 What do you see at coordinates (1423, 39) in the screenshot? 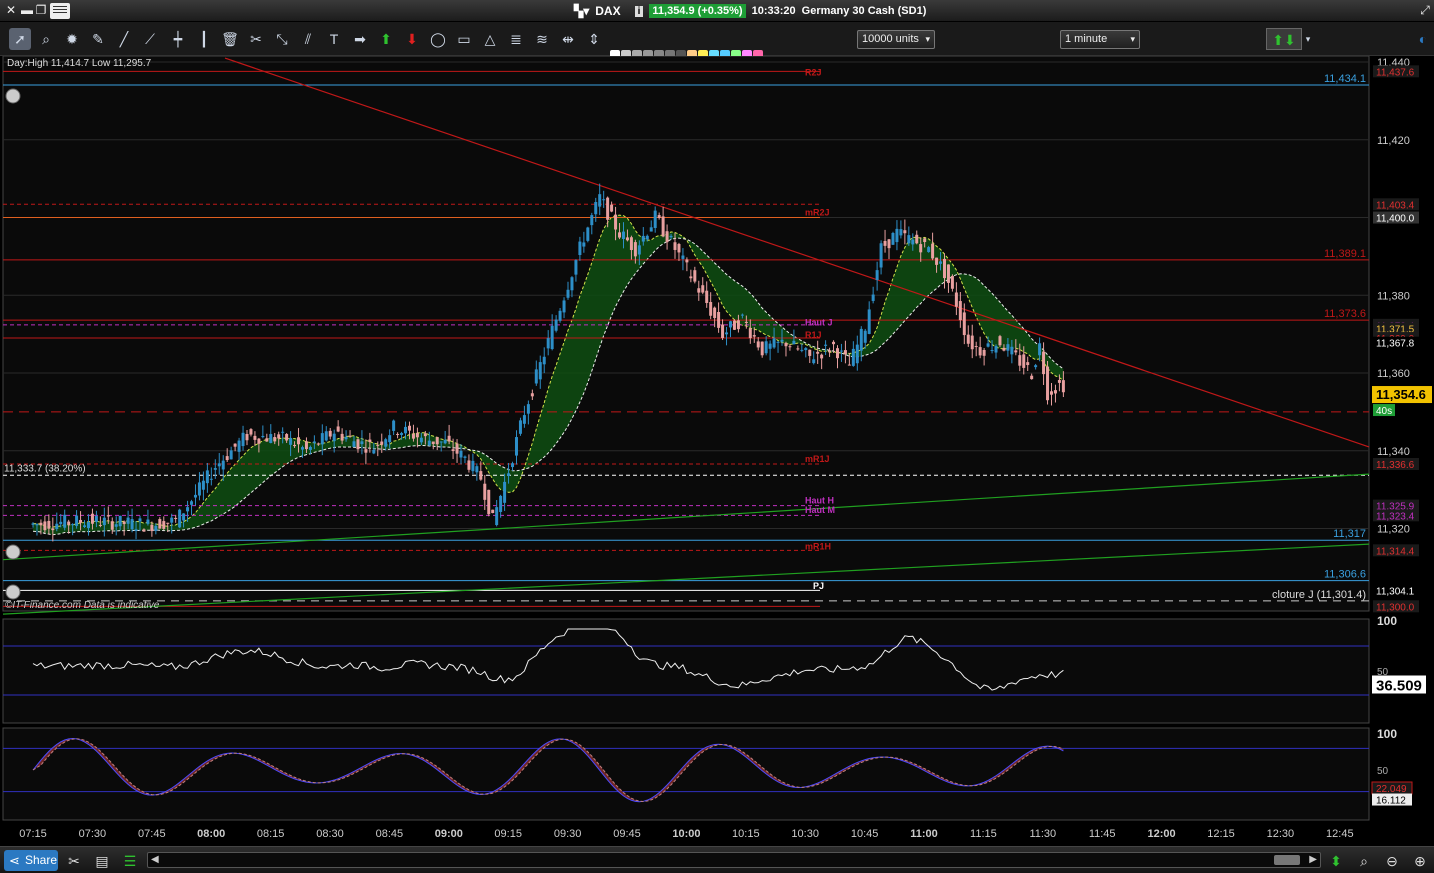
I see `panel-toggle-icon: ◐` at bounding box center [1423, 39].